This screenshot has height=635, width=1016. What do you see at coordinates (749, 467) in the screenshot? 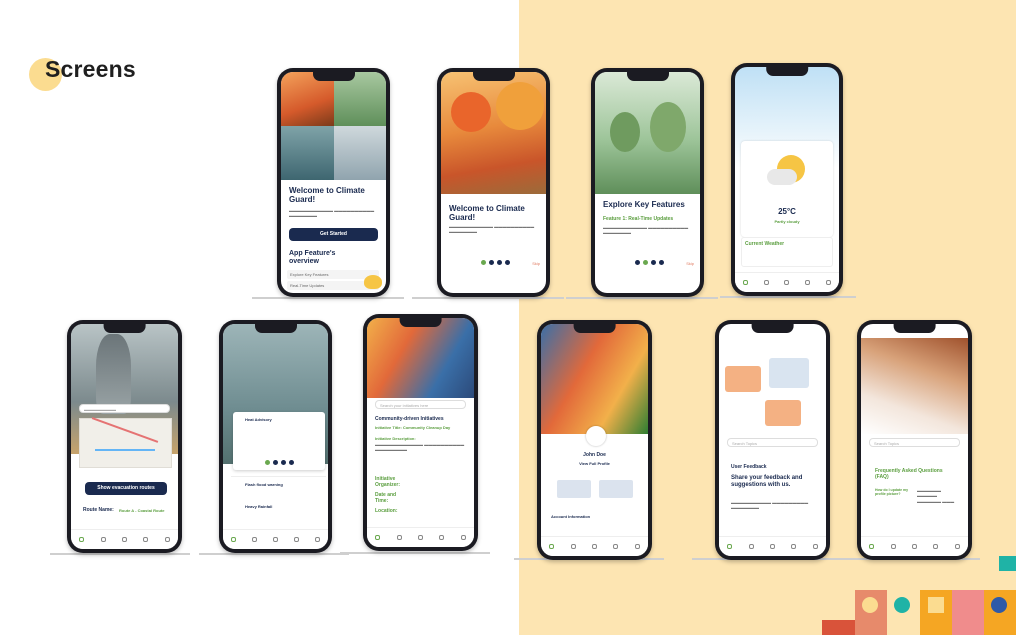
I see `feedback-label: User Feedback` at bounding box center [749, 467].